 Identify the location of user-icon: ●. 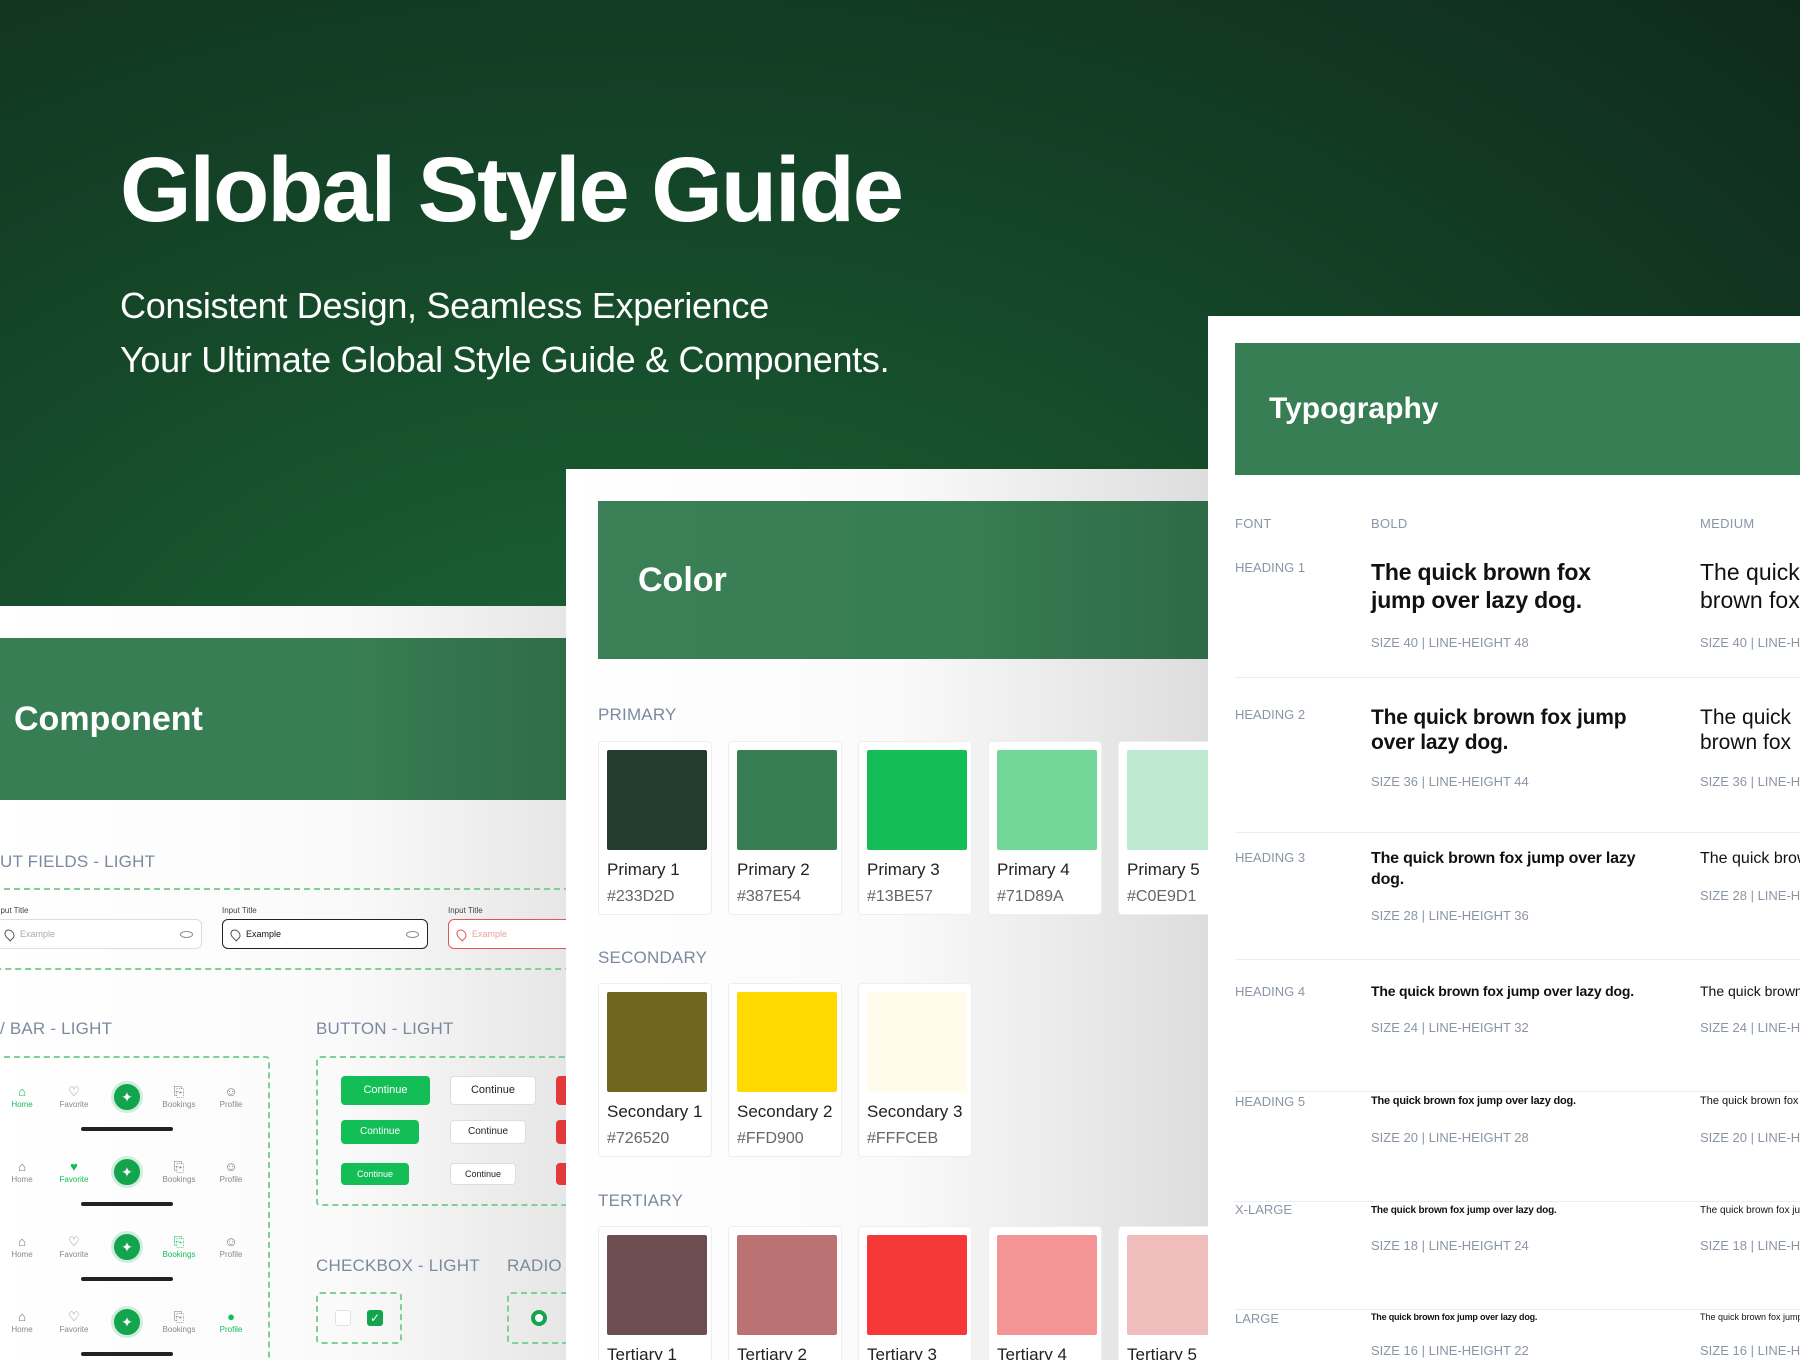
(231, 1316).